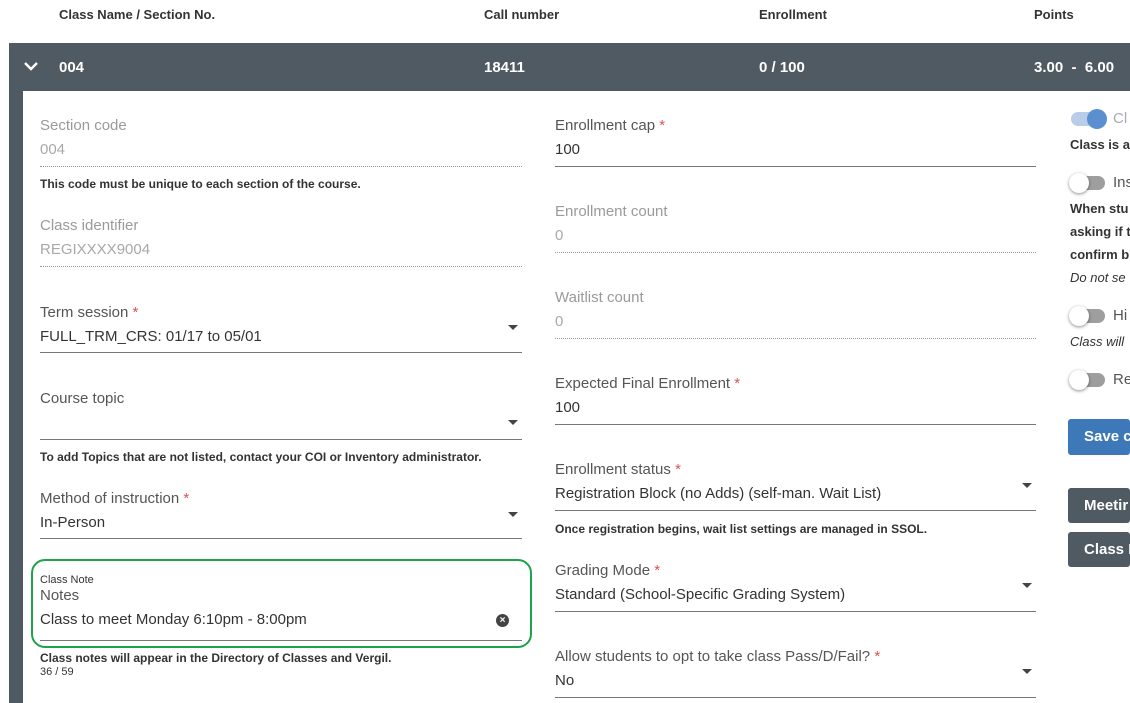 The image size is (1130, 703). What do you see at coordinates (564, 680) in the screenshot?
I see `pass-fail-select: No` at bounding box center [564, 680].